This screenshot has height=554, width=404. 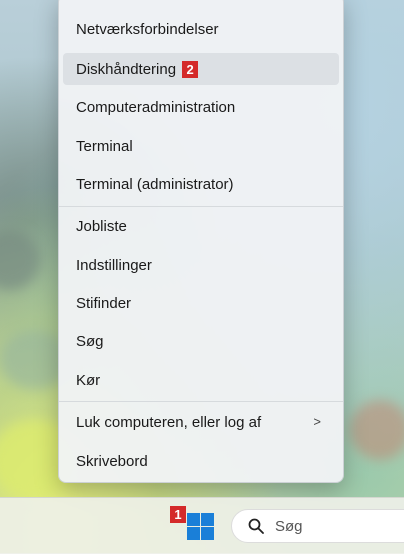 I want to click on menu-item-label: Søg, so click(x=90, y=341).